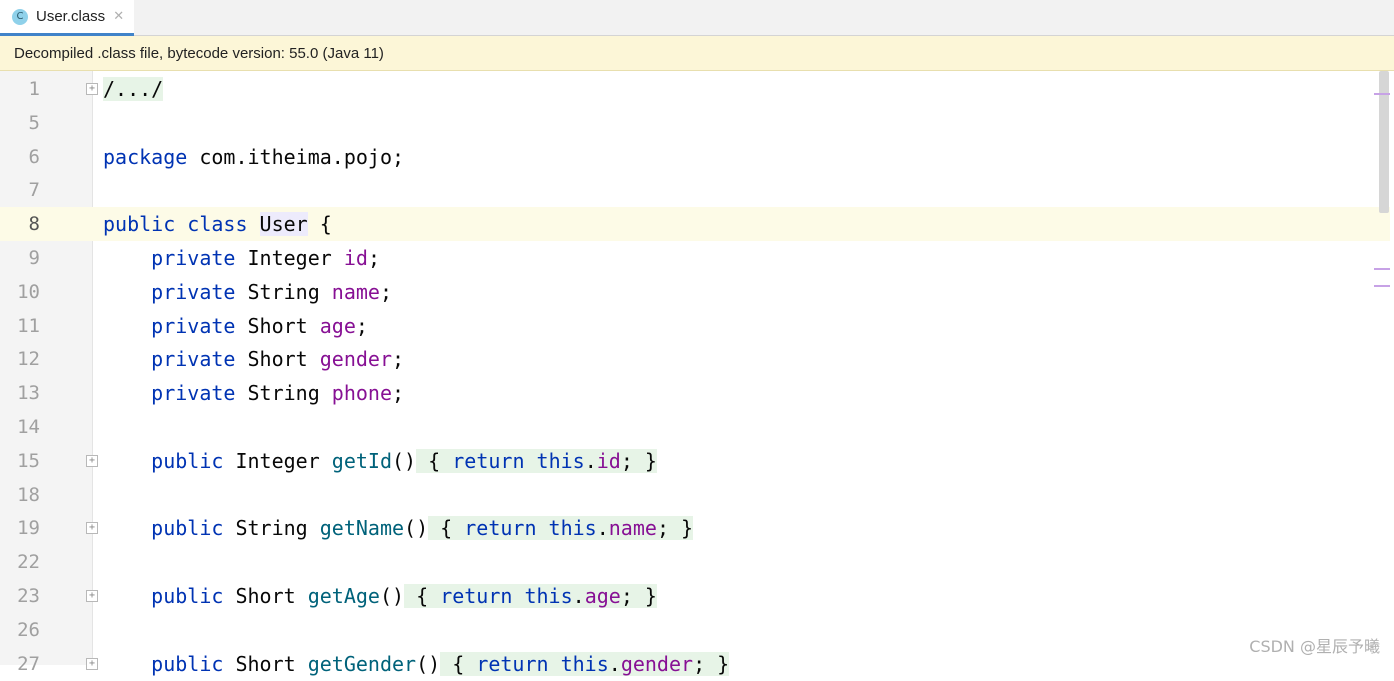 This screenshot has width=1394, height=681. What do you see at coordinates (695, 89) in the screenshot?
I see `code-line: 1 + /.../` at bounding box center [695, 89].